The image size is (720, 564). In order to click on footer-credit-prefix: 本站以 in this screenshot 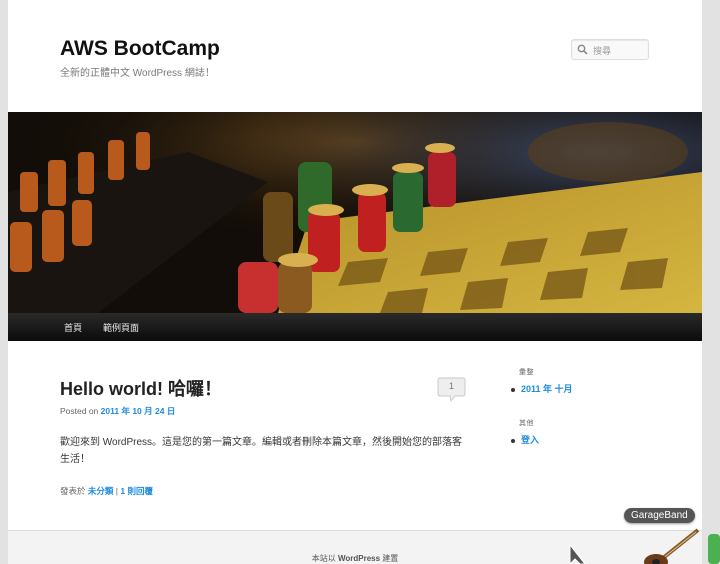, I will do `click(323, 558)`.